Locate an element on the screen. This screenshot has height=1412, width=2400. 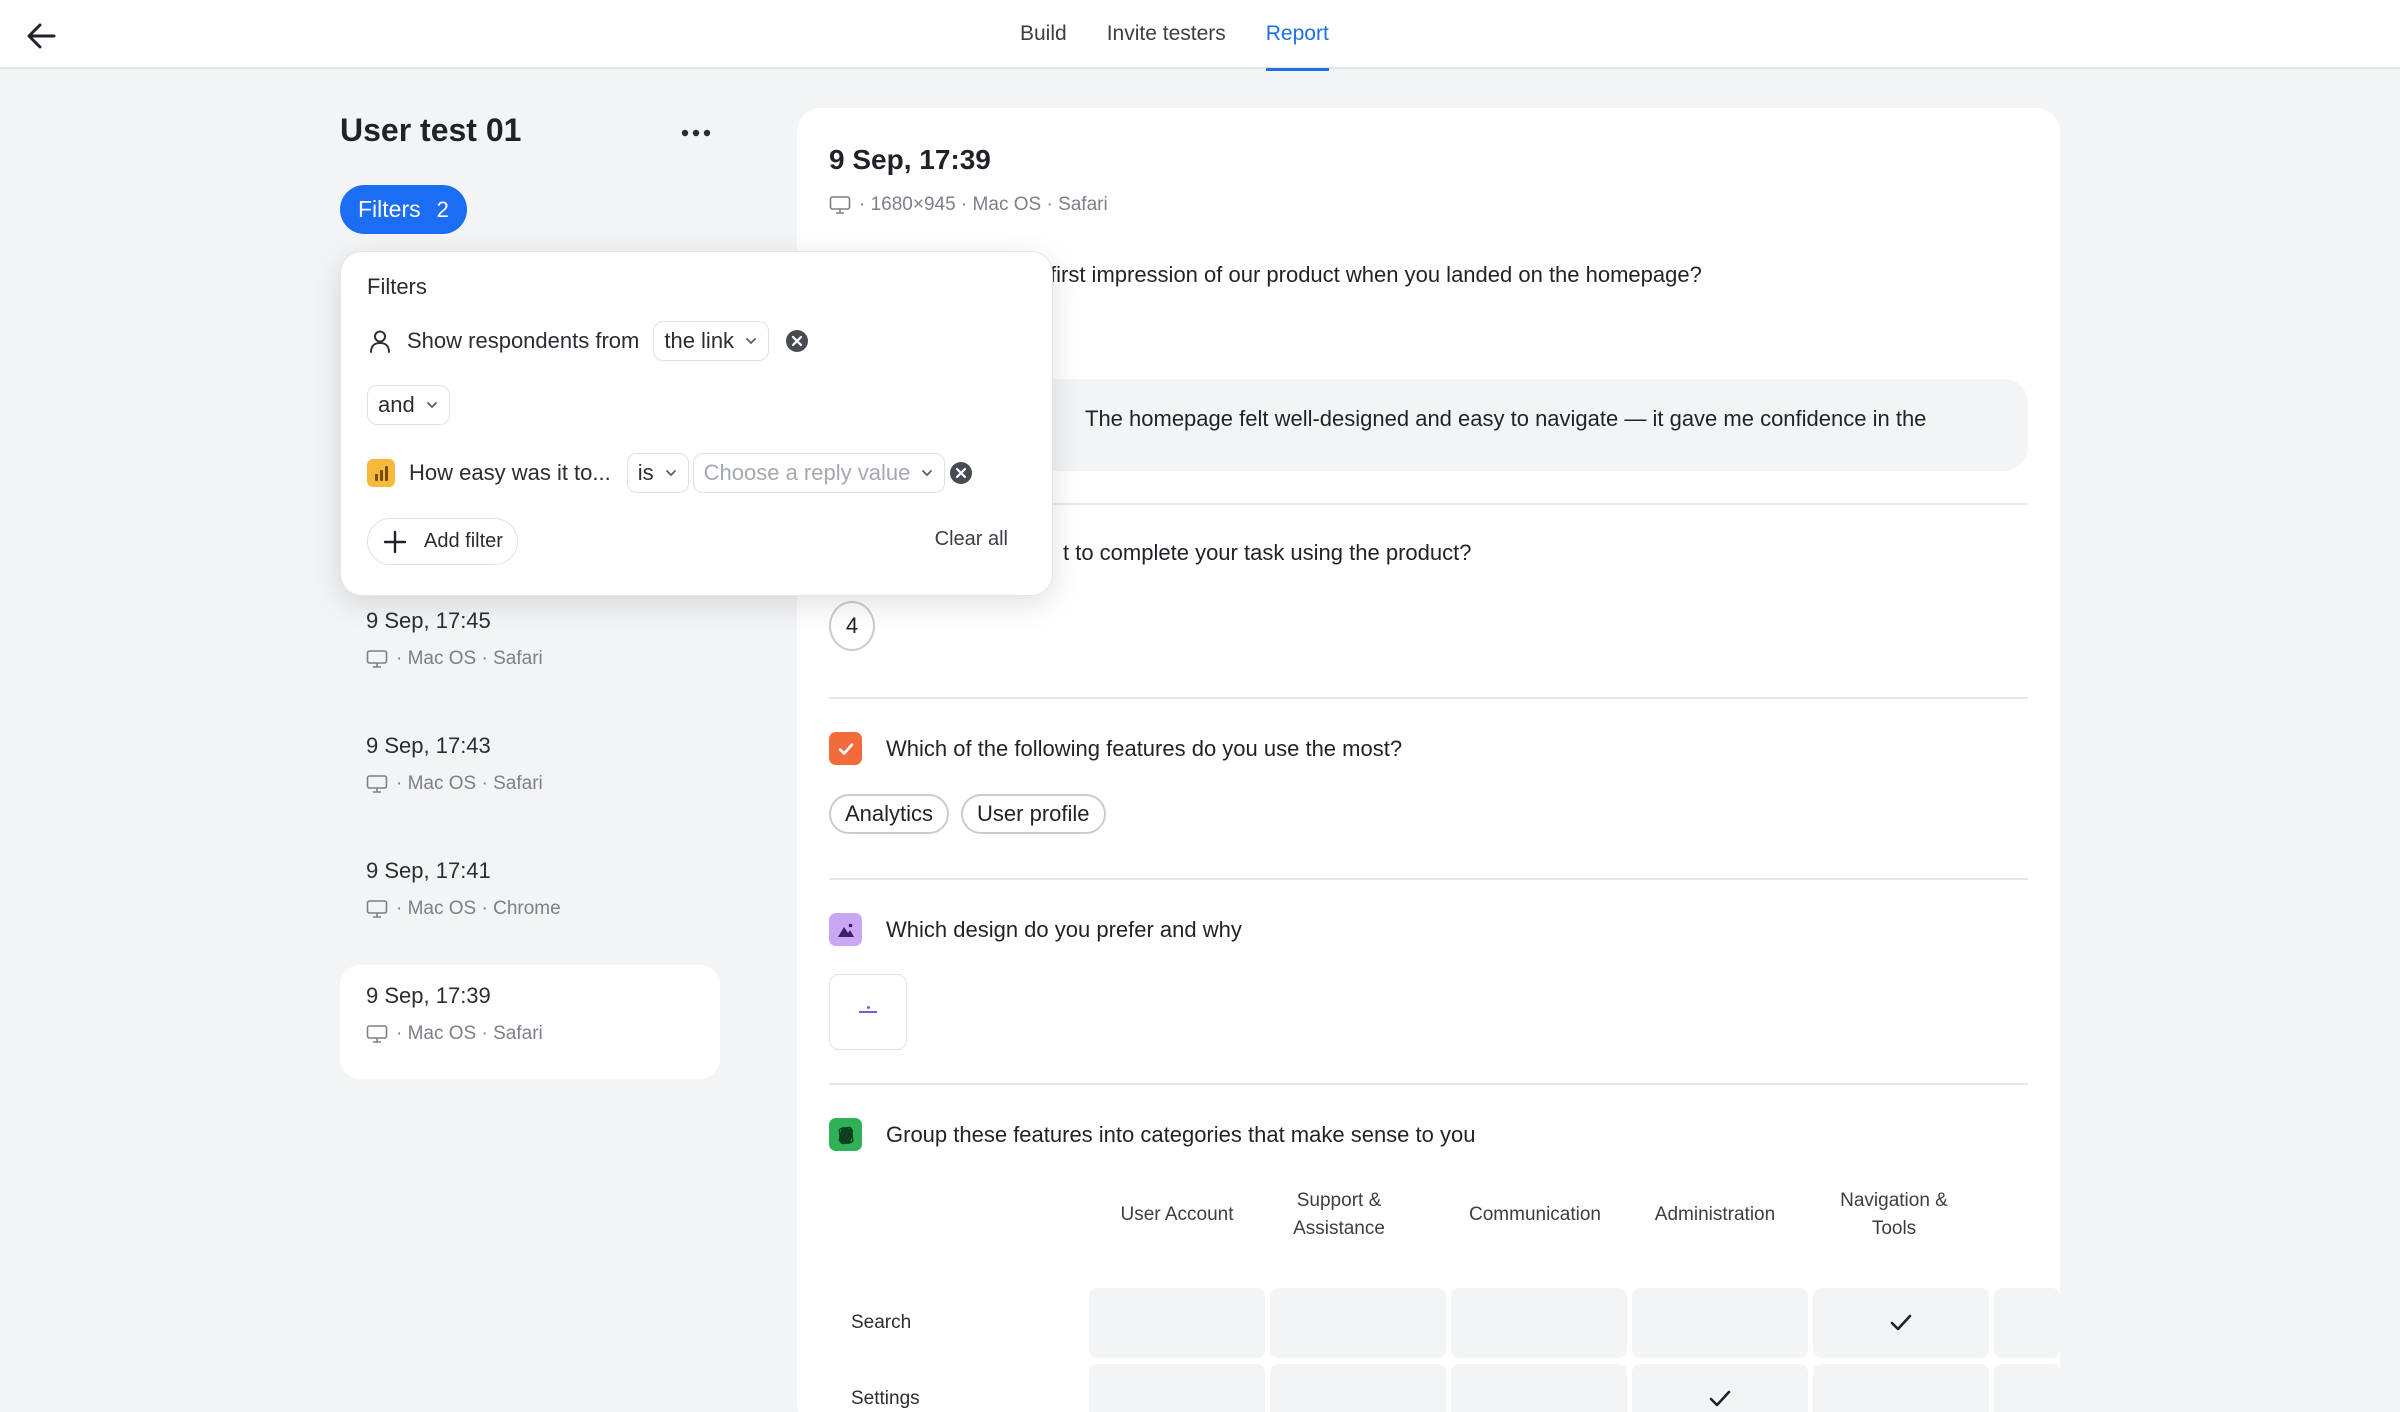
person-icon is located at coordinates (380, 341).